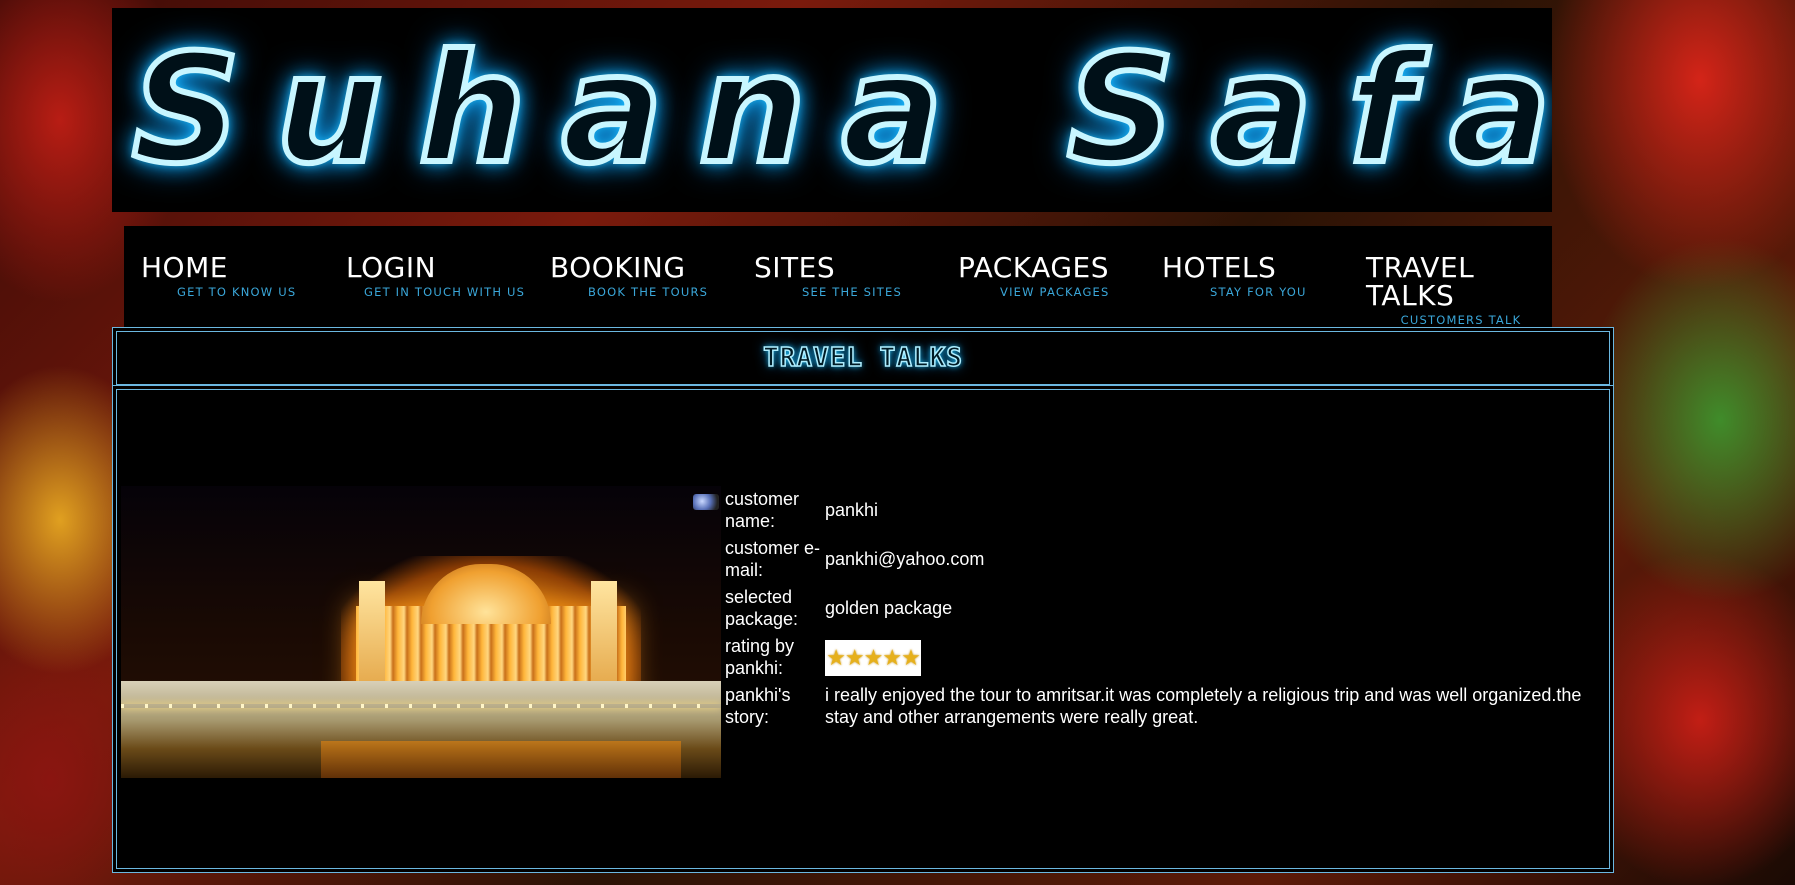 This screenshot has height=885, width=1795. What do you see at coordinates (773, 559) in the screenshot?
I see `customer-email-label: customer e-mail:` at bounding box center [773, 559].